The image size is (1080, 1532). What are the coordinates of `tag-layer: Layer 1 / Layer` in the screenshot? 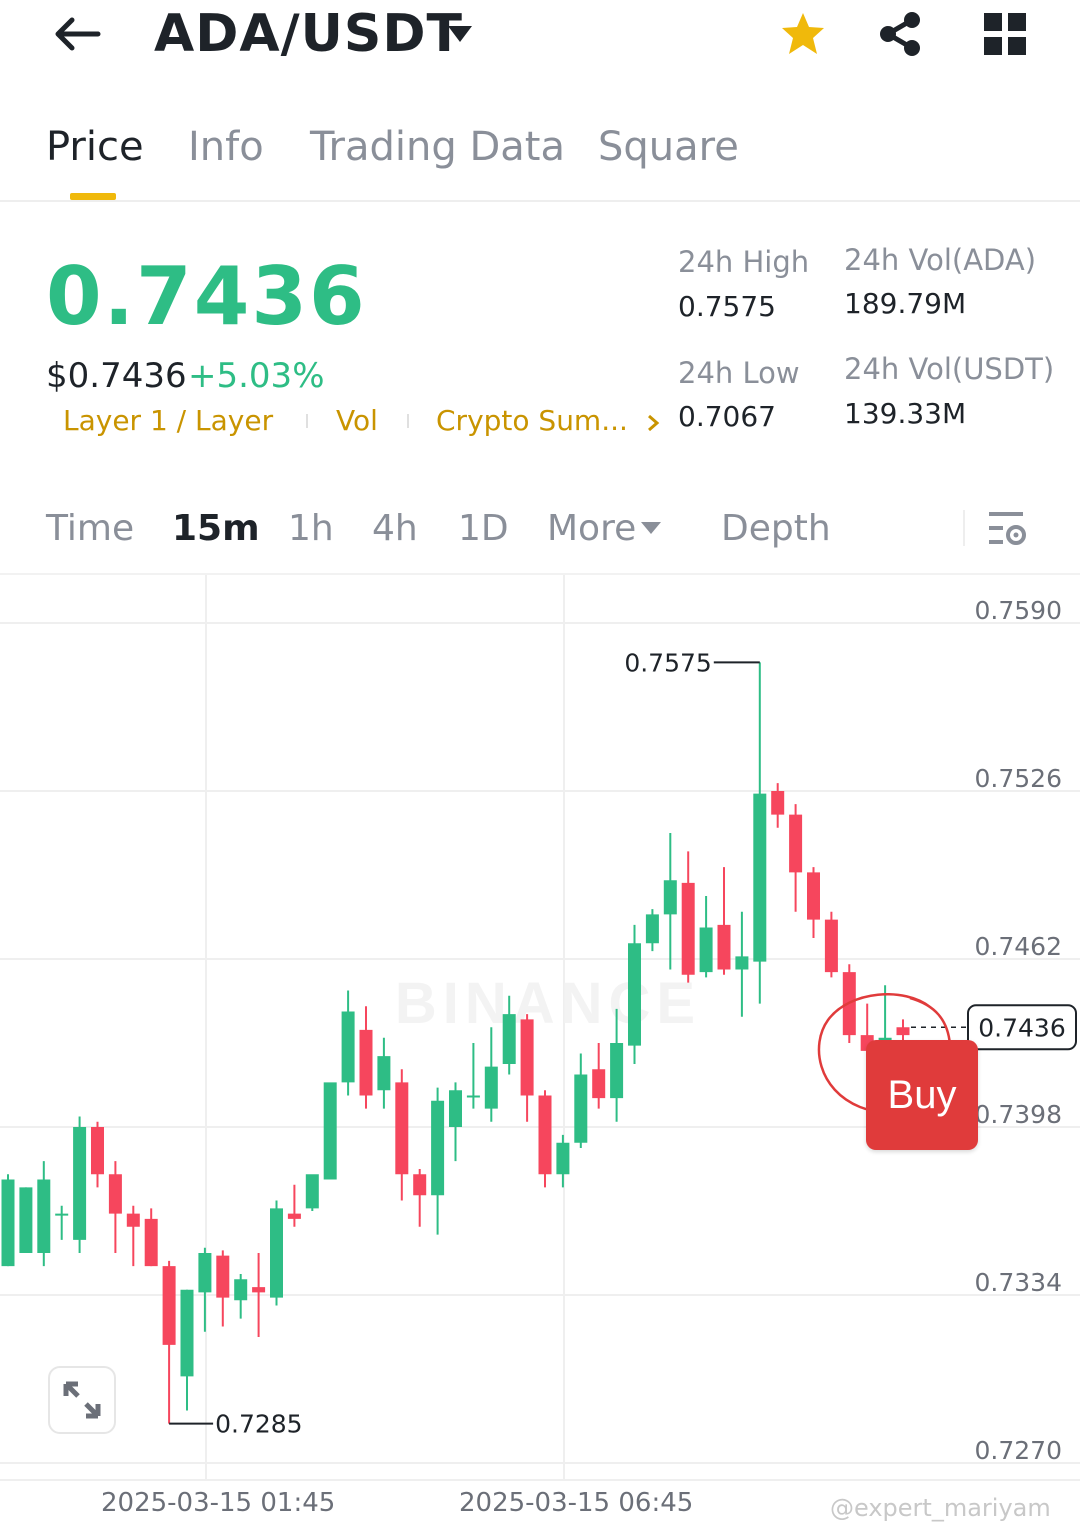 It's located at (168, 420).